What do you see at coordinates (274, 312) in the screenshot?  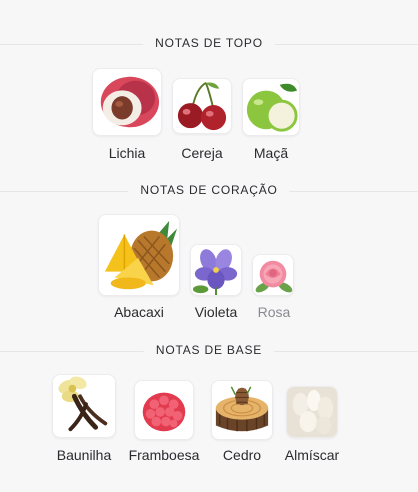 I see `note-label: Rosa` at bounding box center [274, 312].